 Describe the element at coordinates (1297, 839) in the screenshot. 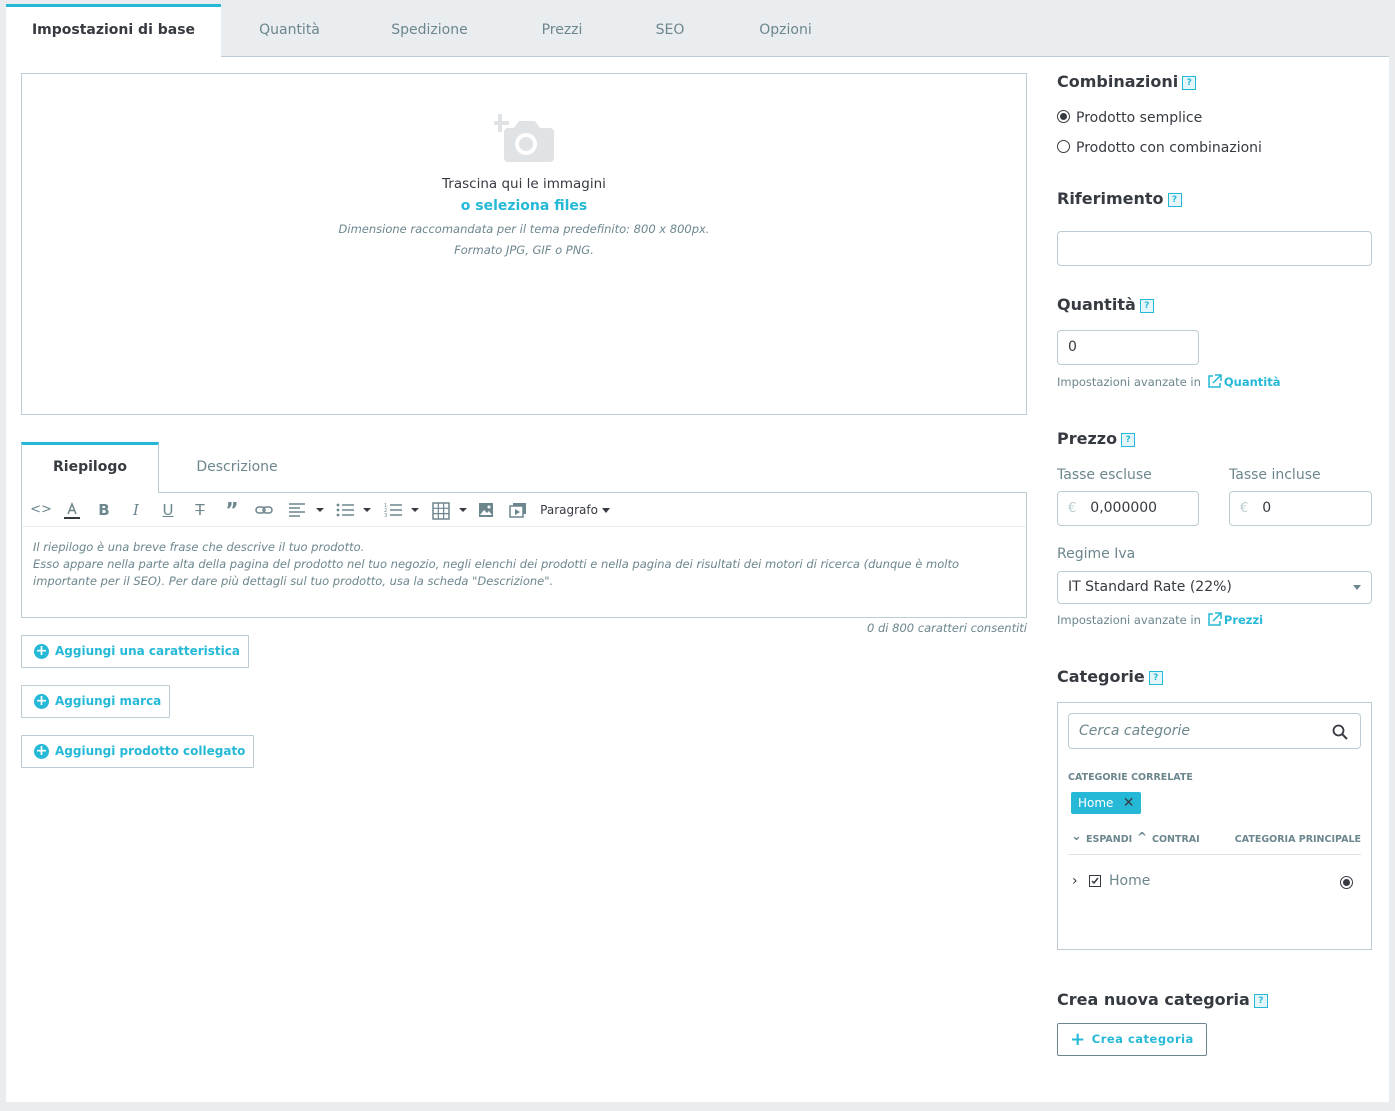

I see `main-category-title: CATEGORIA PRINCIPALE` at that location.